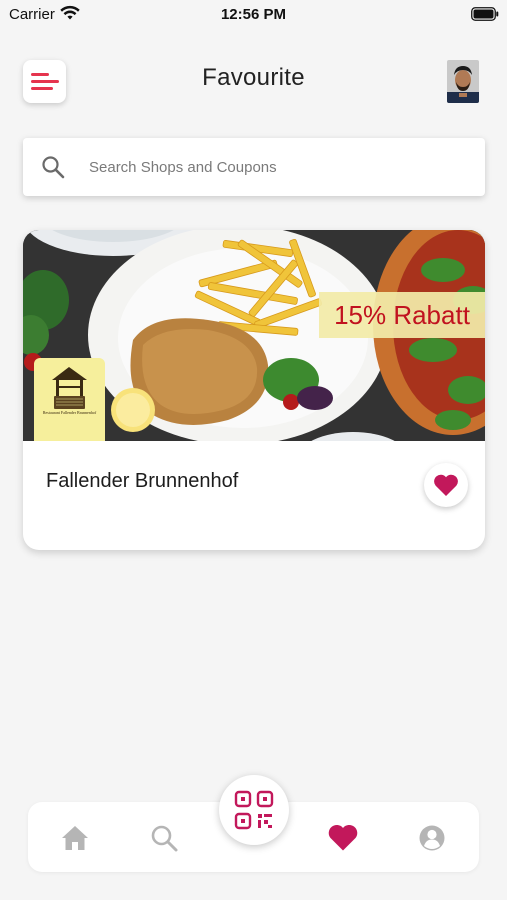 Image resolution: width=507 pixels, height=900 pixels. What do you see at coordinates (402, 315) in the screenshot?
I see `discount-badge: 15% Rabatt` at bounding box center [402, 315].